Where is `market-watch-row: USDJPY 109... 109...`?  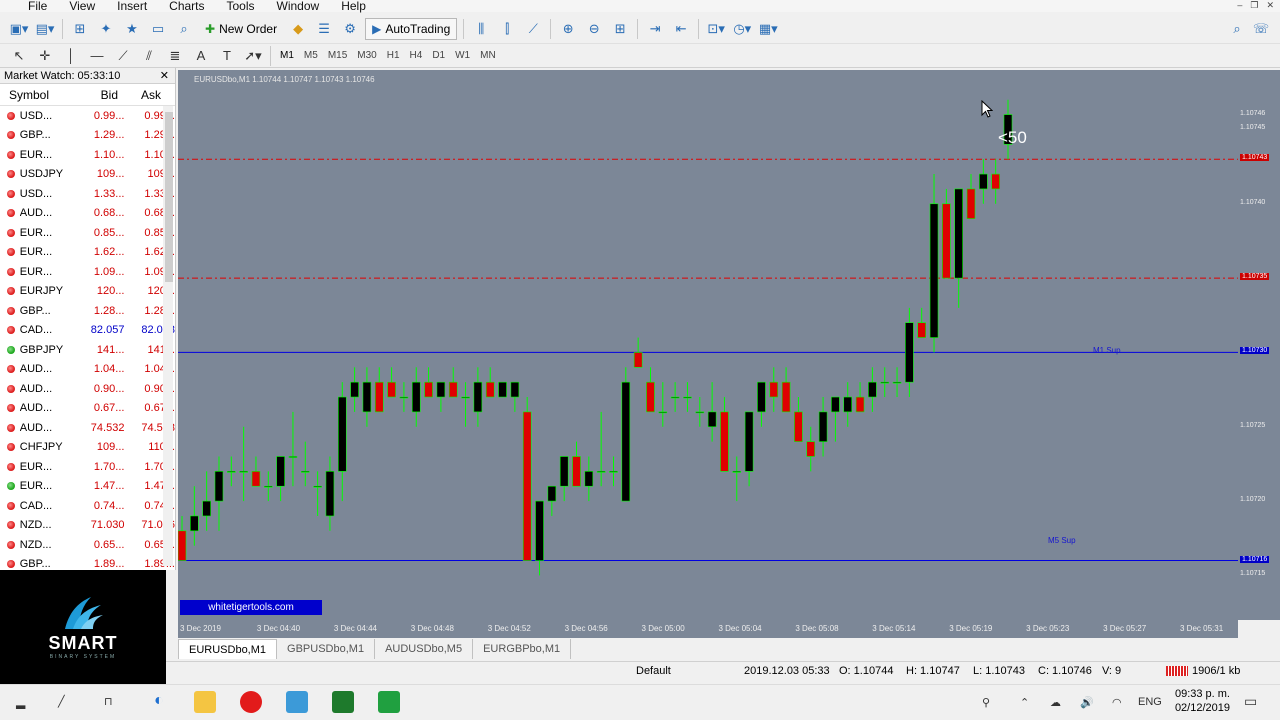
market-watch-row: USDJPY 109... 109... is located at coordinates (87, 175).